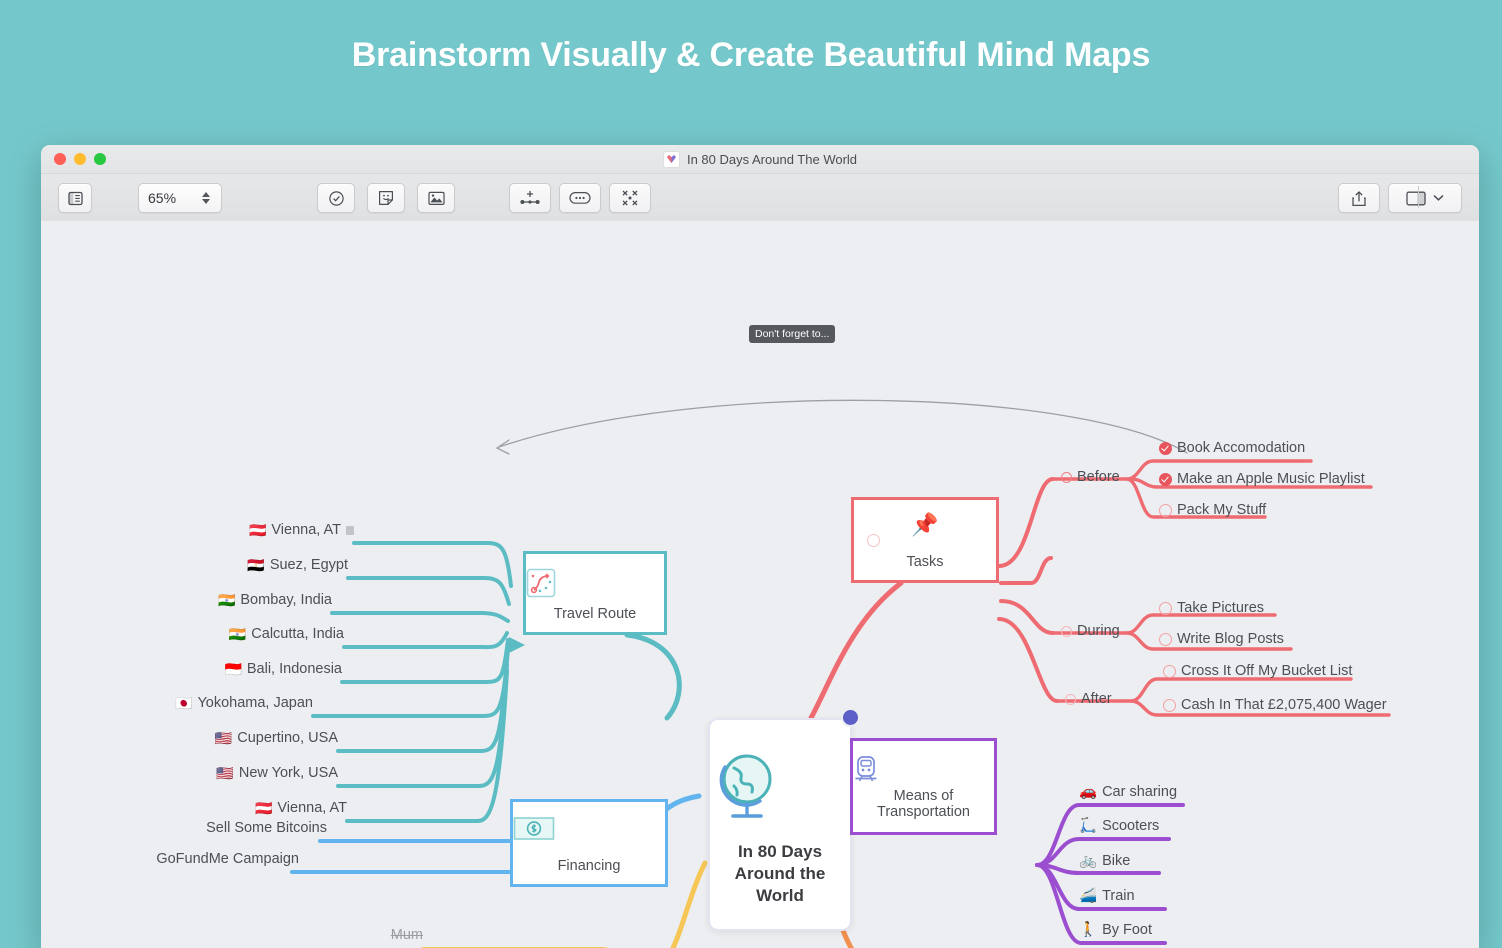 The image size is (1502, 948). Describe the element at coordinates (923, 795) in the screenshot. I see `branch-label-line1: Means of` at that location.